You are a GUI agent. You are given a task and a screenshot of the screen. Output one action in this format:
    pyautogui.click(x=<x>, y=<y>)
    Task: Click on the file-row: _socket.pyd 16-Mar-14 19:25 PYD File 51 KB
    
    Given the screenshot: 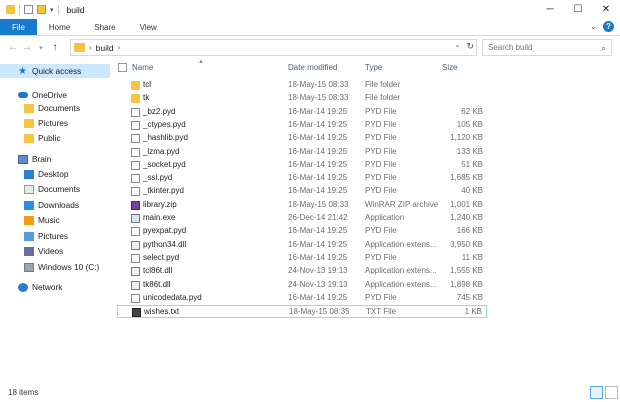 What is the action you would take?
    pyautogui.click(x=302, y=165)
    